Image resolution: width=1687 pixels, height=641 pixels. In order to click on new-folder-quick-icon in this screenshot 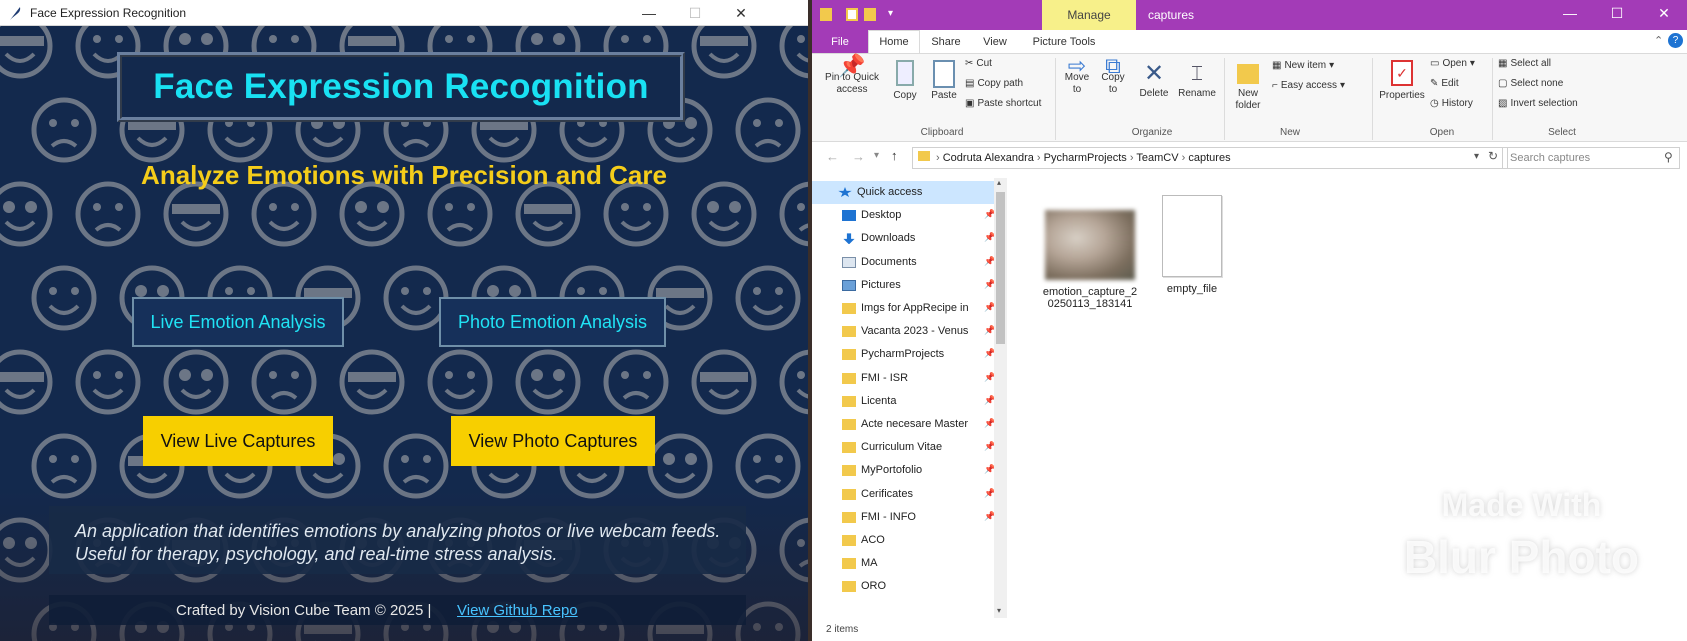, I will do `click(870, 14)`.